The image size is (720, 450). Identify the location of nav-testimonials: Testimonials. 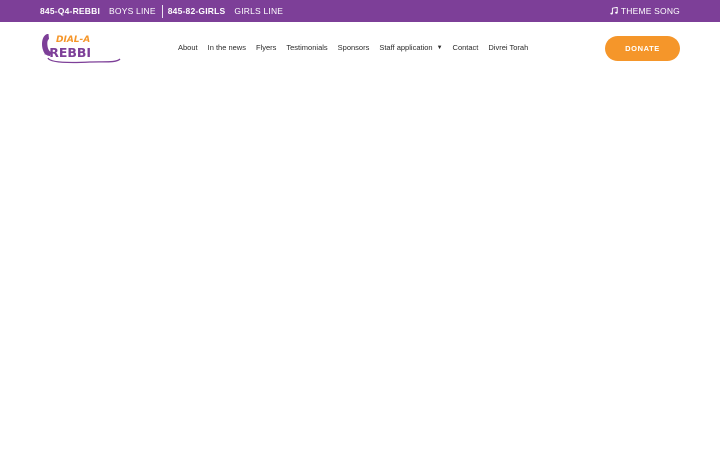
(306, 47).